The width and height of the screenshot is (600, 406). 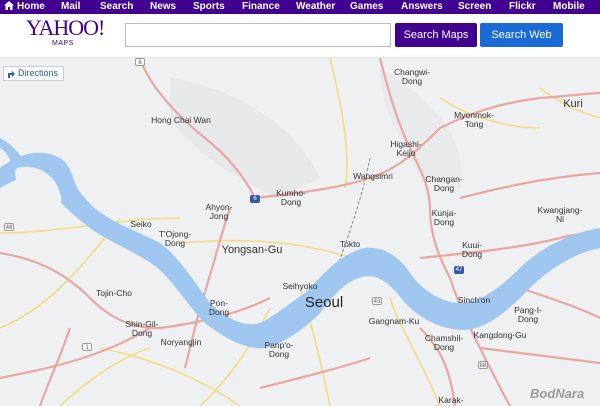 What do you see at coordinates (116, 7) in the screenshot?
I see `nav-search: Search` at bounding box center [116, 7].